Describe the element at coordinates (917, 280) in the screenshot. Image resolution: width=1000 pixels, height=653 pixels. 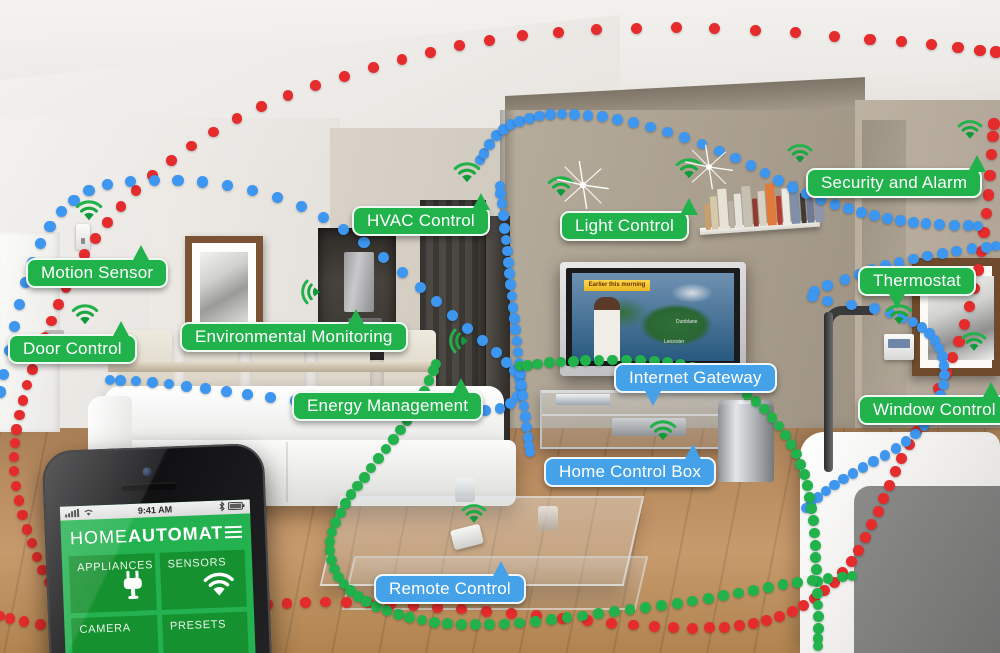
I see `callout-thermostat-label: Thermostat` at that location.